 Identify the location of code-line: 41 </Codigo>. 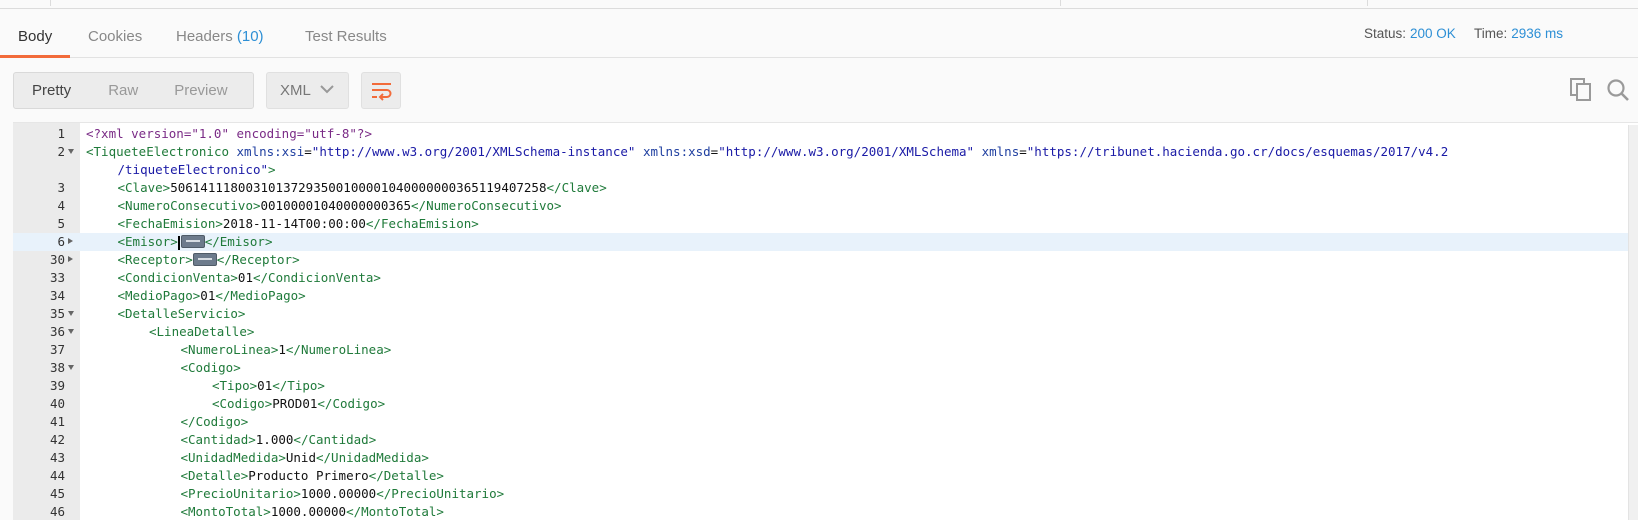
(821, 422).